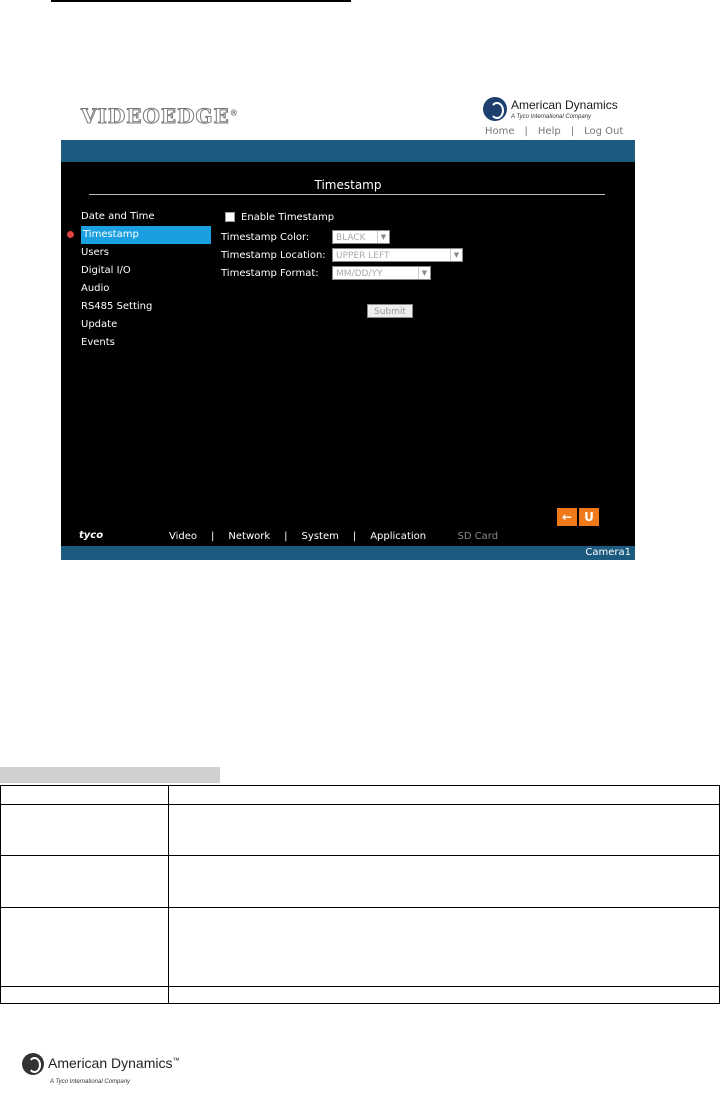 The width and height of the screenshot is (721, 1096). What do you see at coordinates (320, 536) in the screenshot?
I see `nav-system: System` at bounding box center [320, 536].